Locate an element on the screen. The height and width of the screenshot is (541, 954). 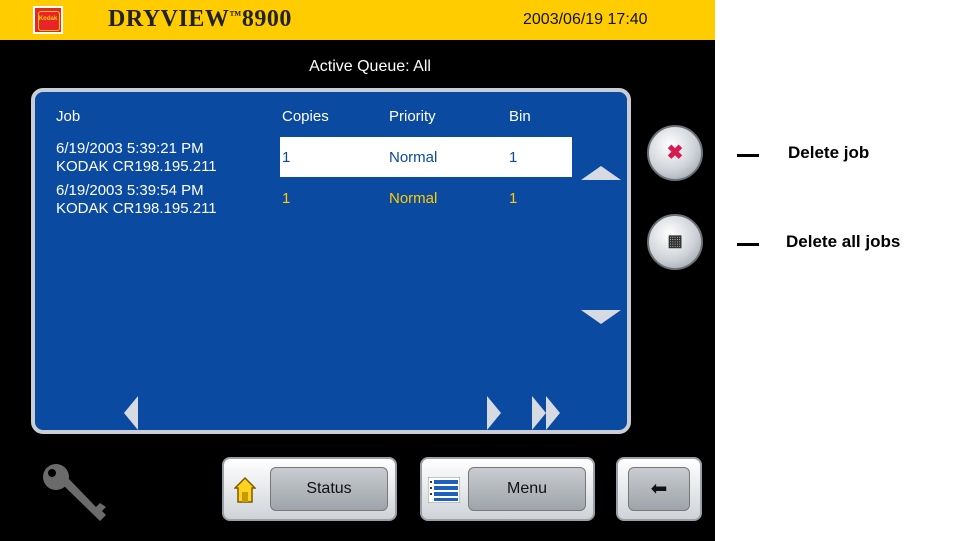
job-row-1-priority: Normal is located at coordinates (413, 157).